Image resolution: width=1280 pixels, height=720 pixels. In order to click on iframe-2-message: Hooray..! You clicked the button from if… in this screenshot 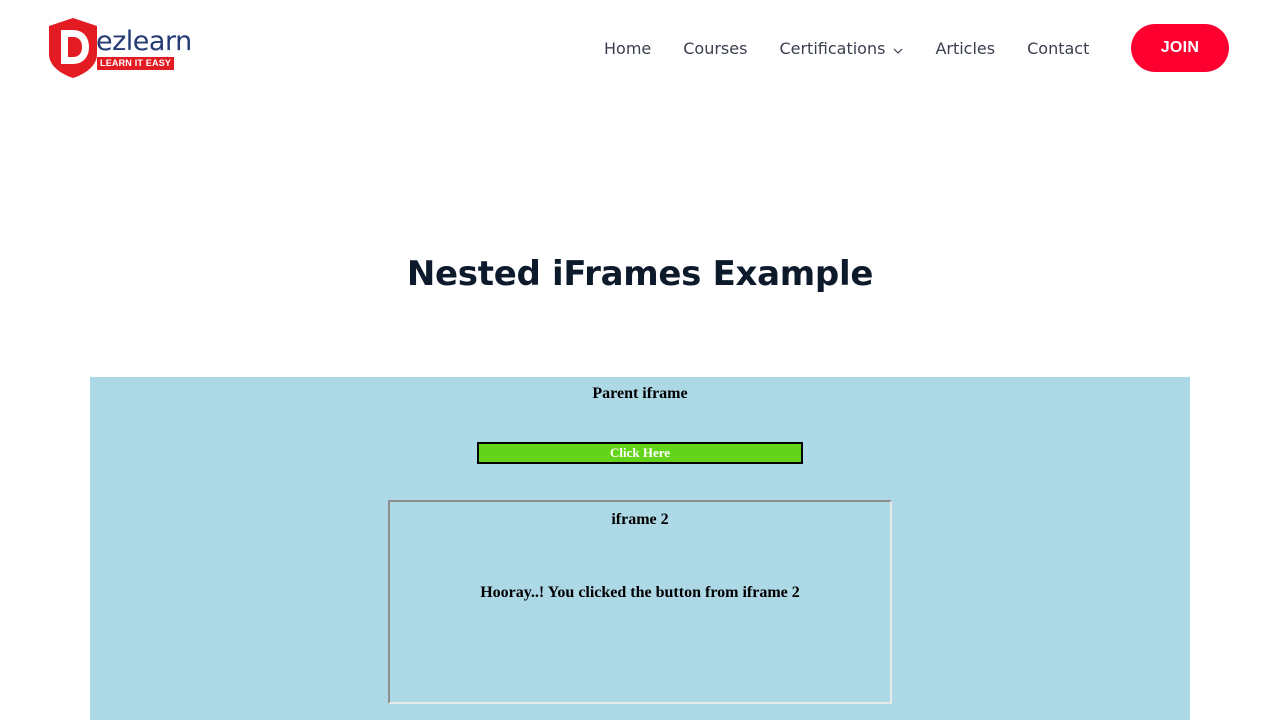, I will do `click(640, 592)`.